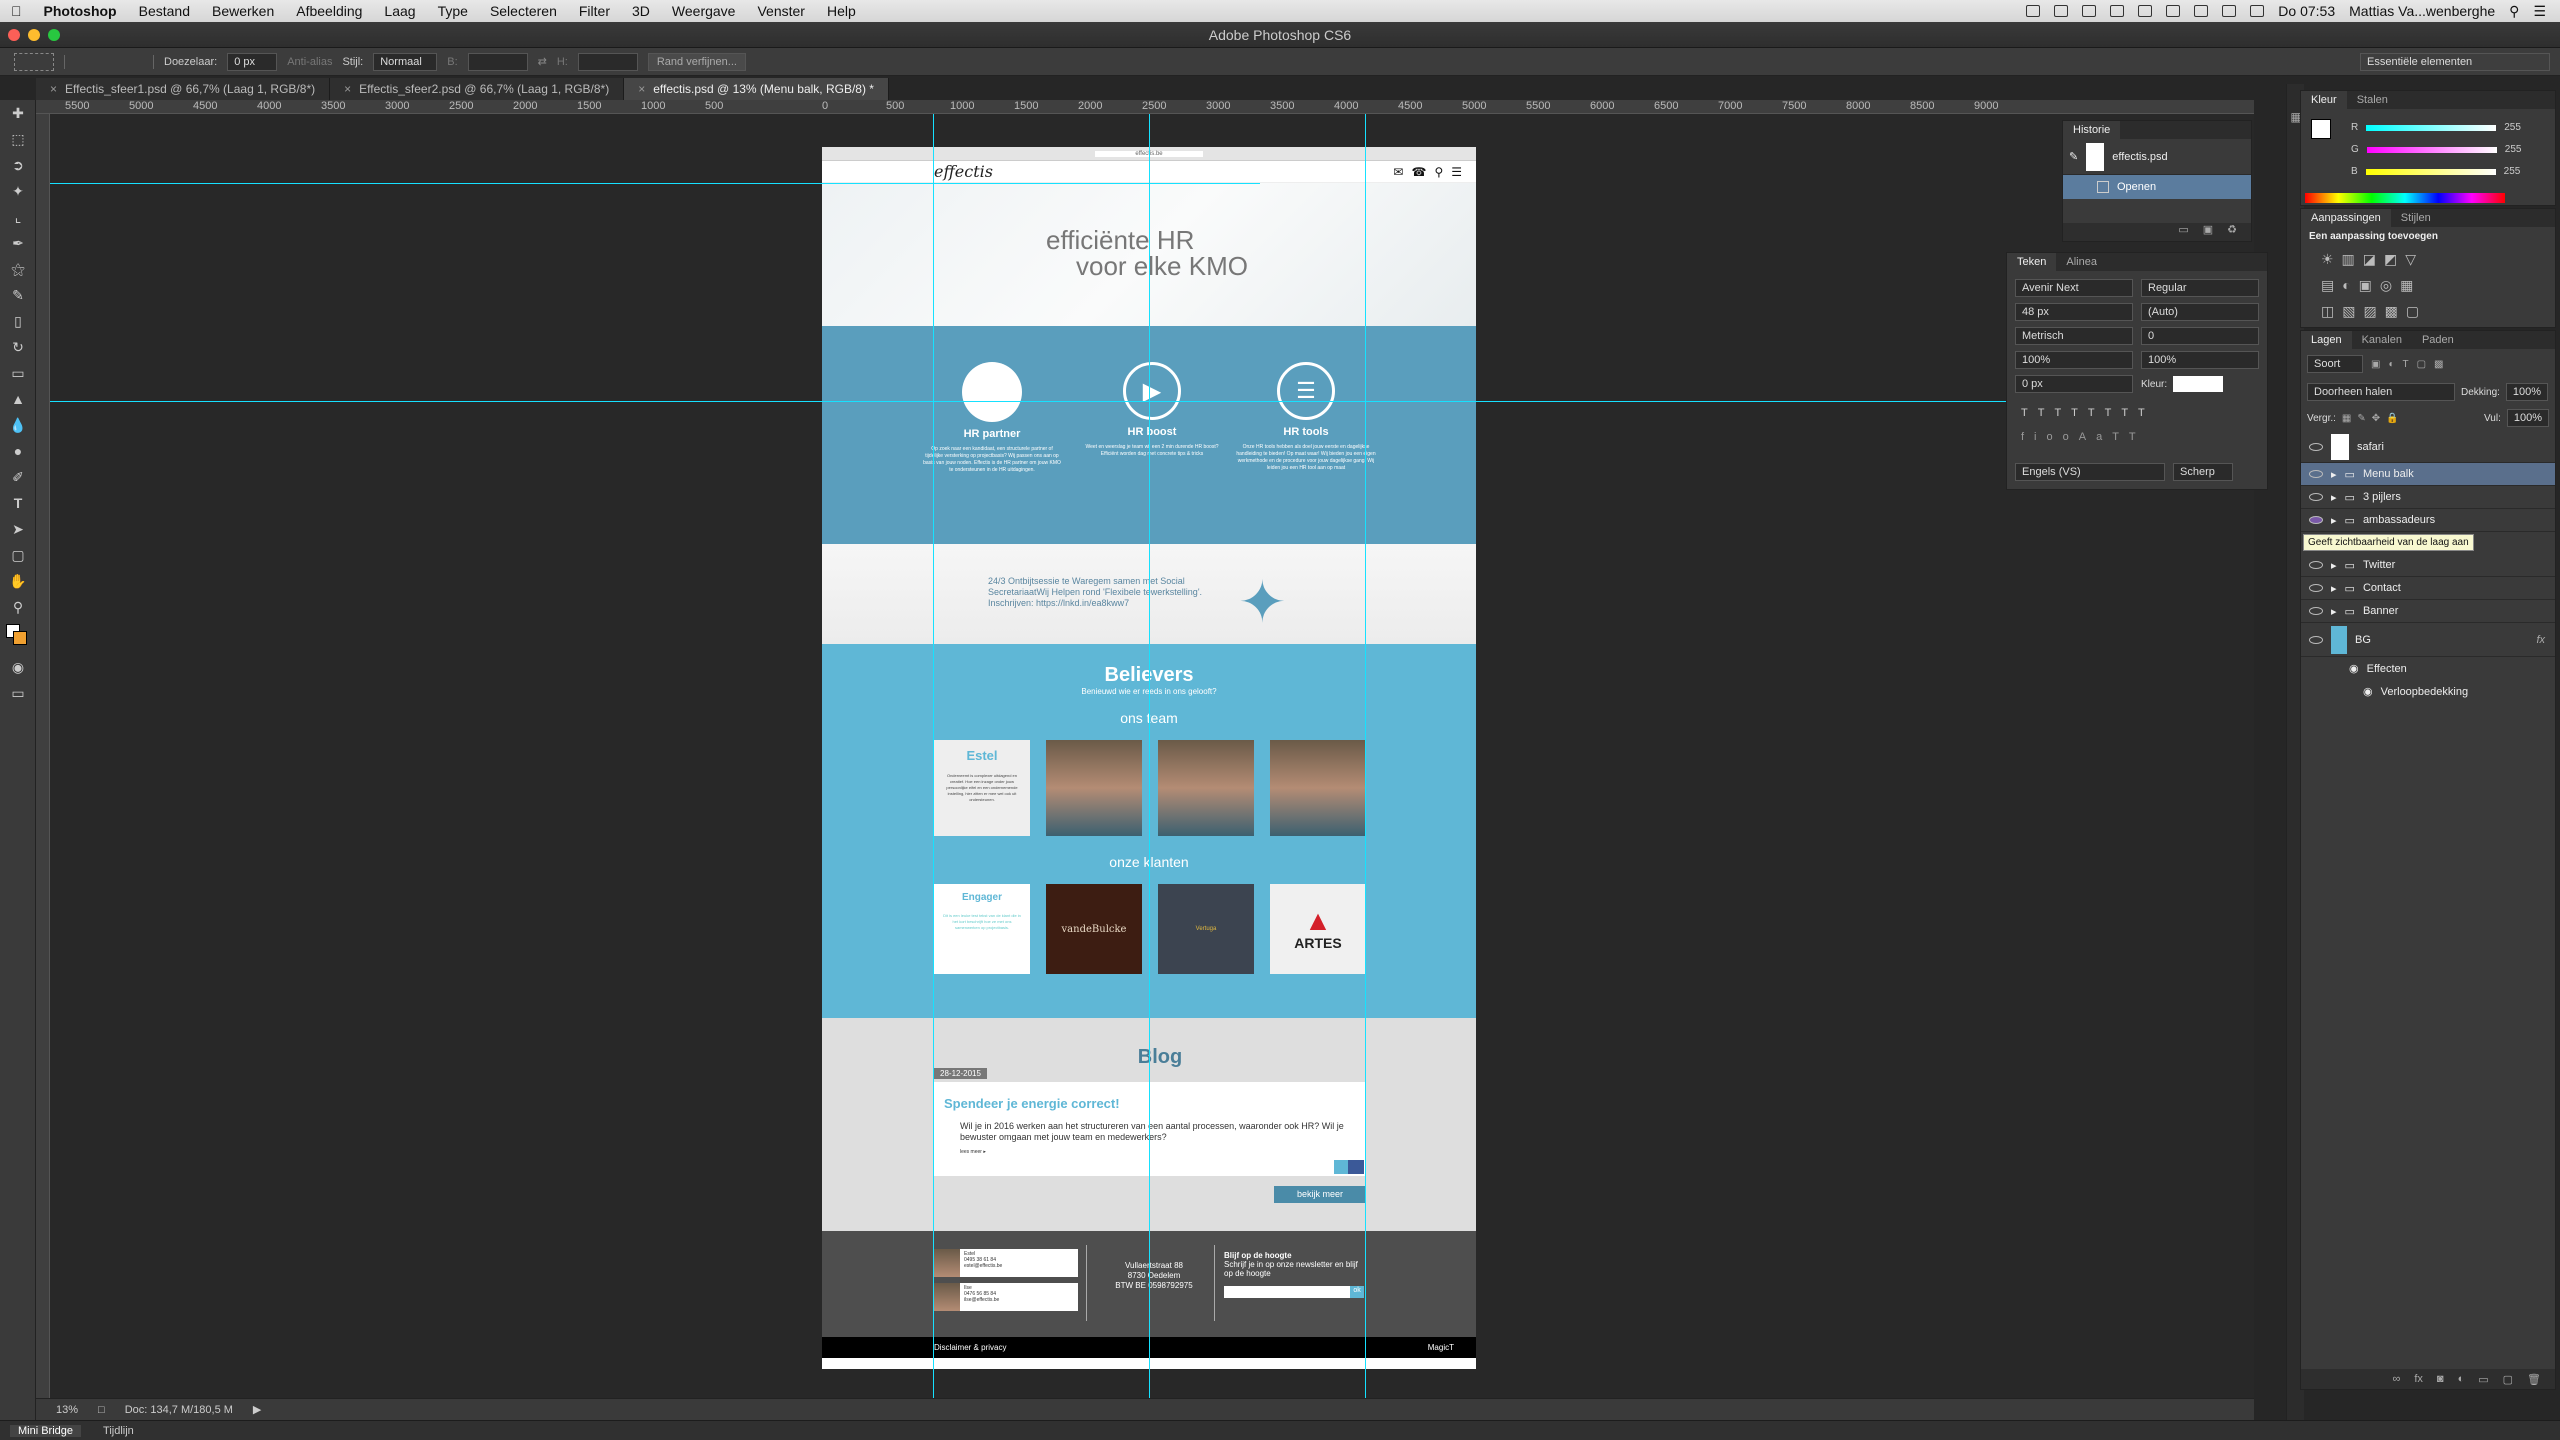 Image resolution: width=2560 pixels, height=1440 pixels. Describe the element at coordinates (101, 1410) in the screenshot. I see `status-menu-icon: □` at that location.